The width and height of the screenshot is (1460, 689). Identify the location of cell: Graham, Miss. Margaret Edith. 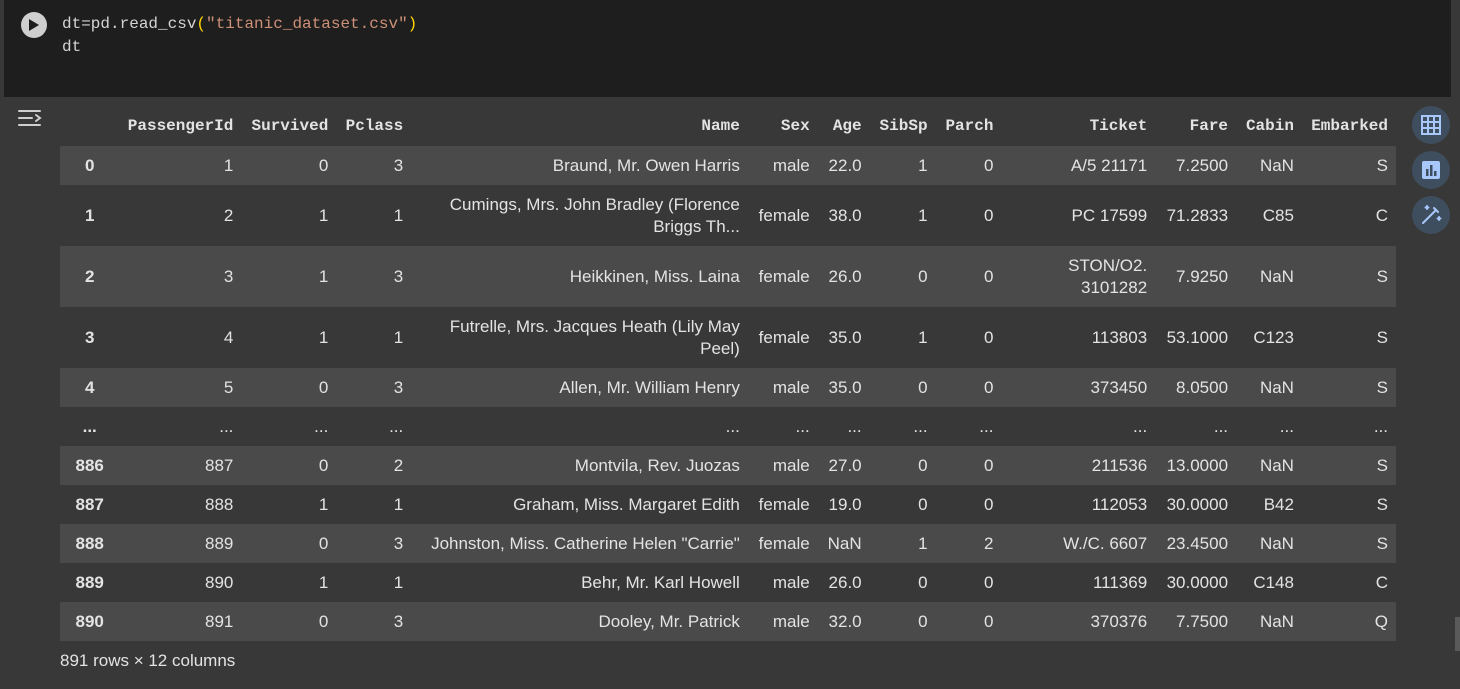
(626, 504).